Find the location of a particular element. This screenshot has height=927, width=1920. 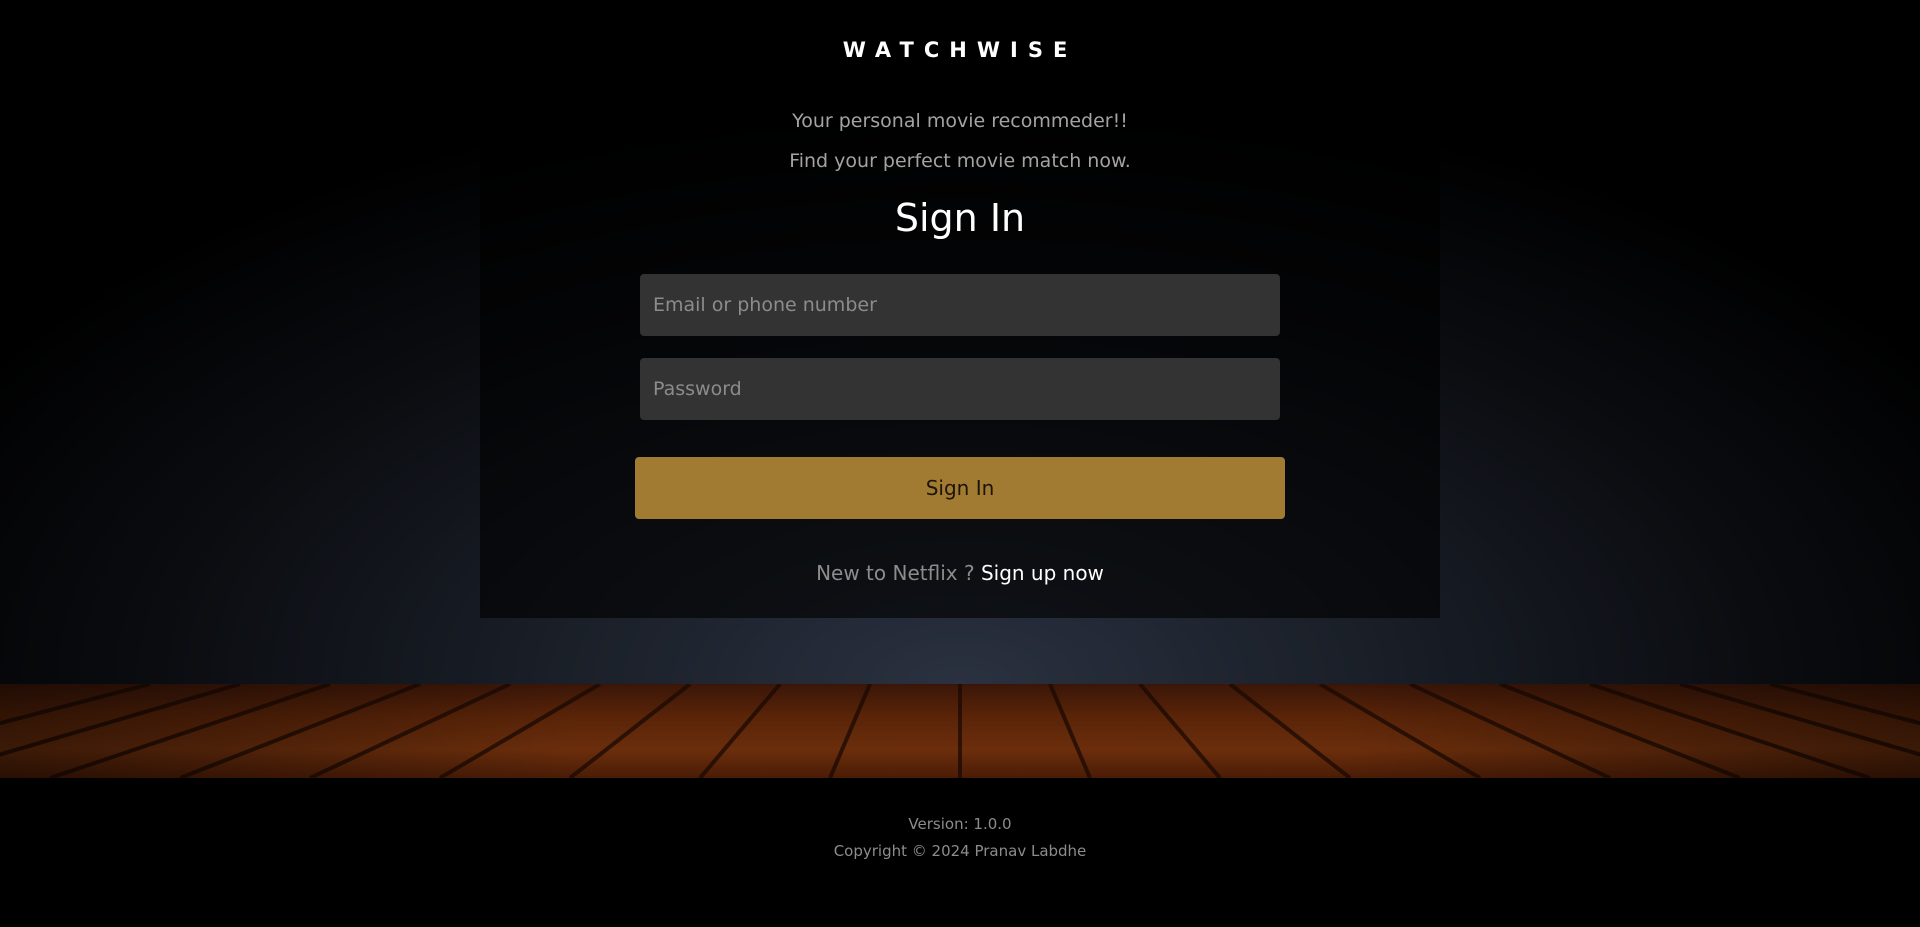

version-text: Version: 1.0.0 is located at coordinates (960, 824).